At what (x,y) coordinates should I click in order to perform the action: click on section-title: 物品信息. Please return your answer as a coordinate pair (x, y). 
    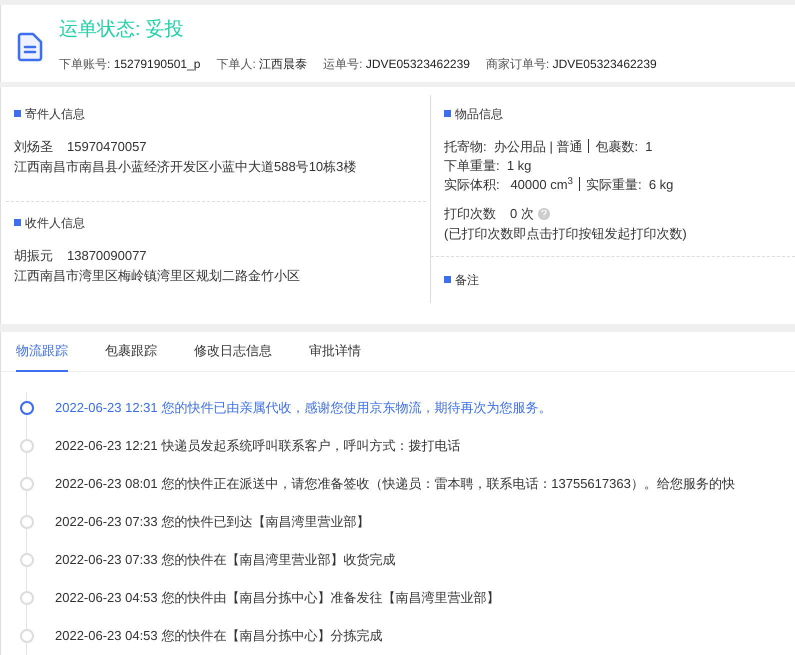
    Looking at the image, I should click on (479, 114).